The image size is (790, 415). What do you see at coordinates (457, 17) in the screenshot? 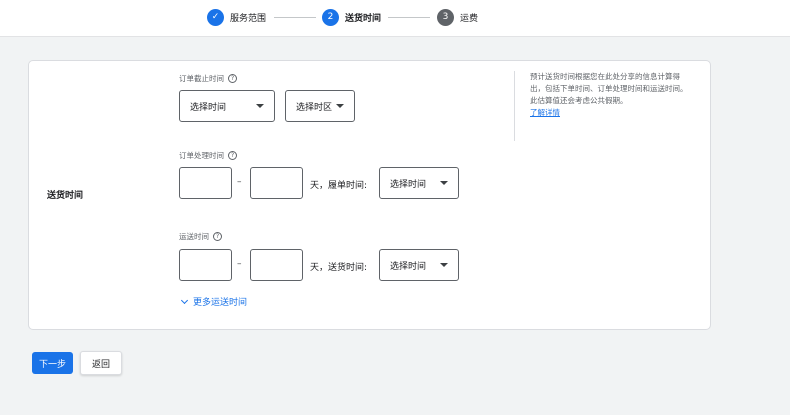
I see `step-shipping-fee: 3 运费` at bounding box center [457, 17].